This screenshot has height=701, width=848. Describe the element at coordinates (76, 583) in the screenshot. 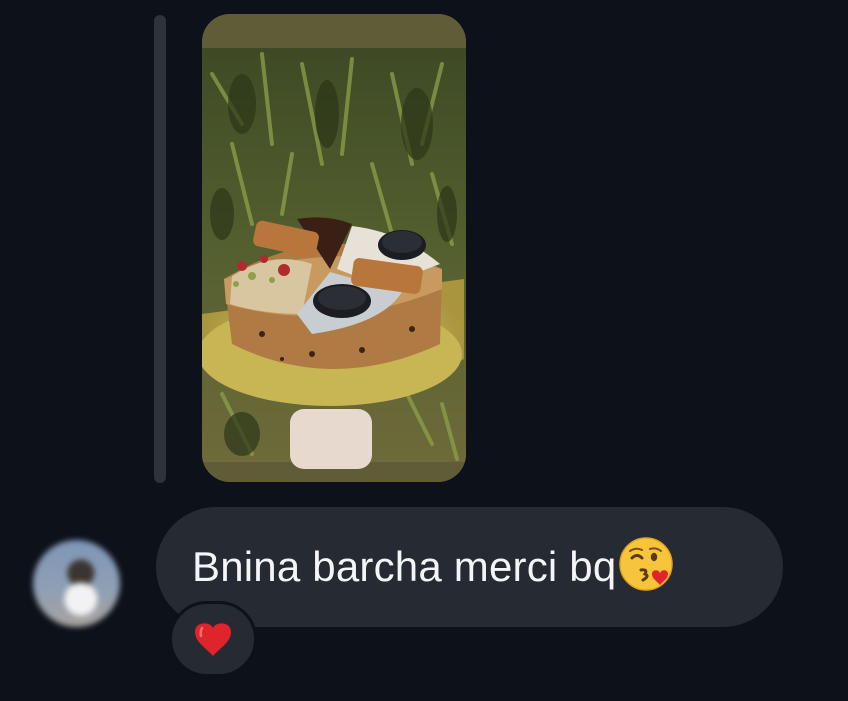

I see `sender-avatar` at that location.